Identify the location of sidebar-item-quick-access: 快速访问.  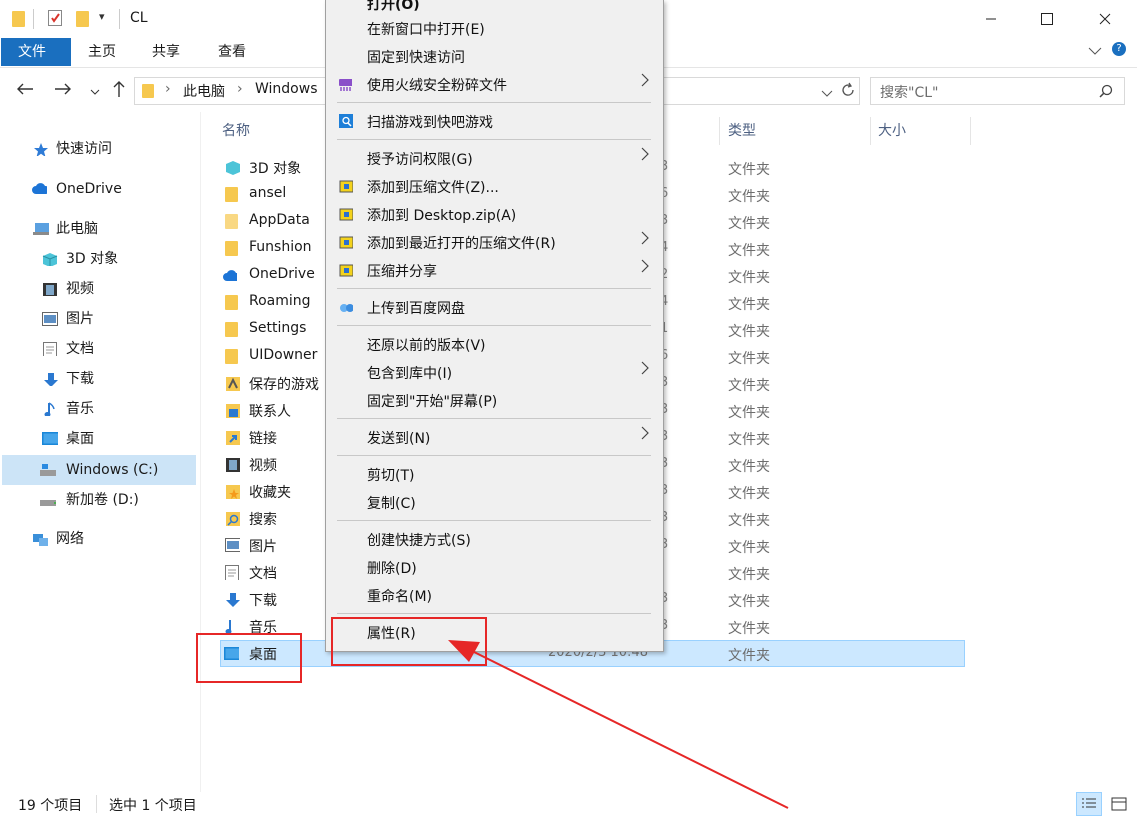
(98, 149).